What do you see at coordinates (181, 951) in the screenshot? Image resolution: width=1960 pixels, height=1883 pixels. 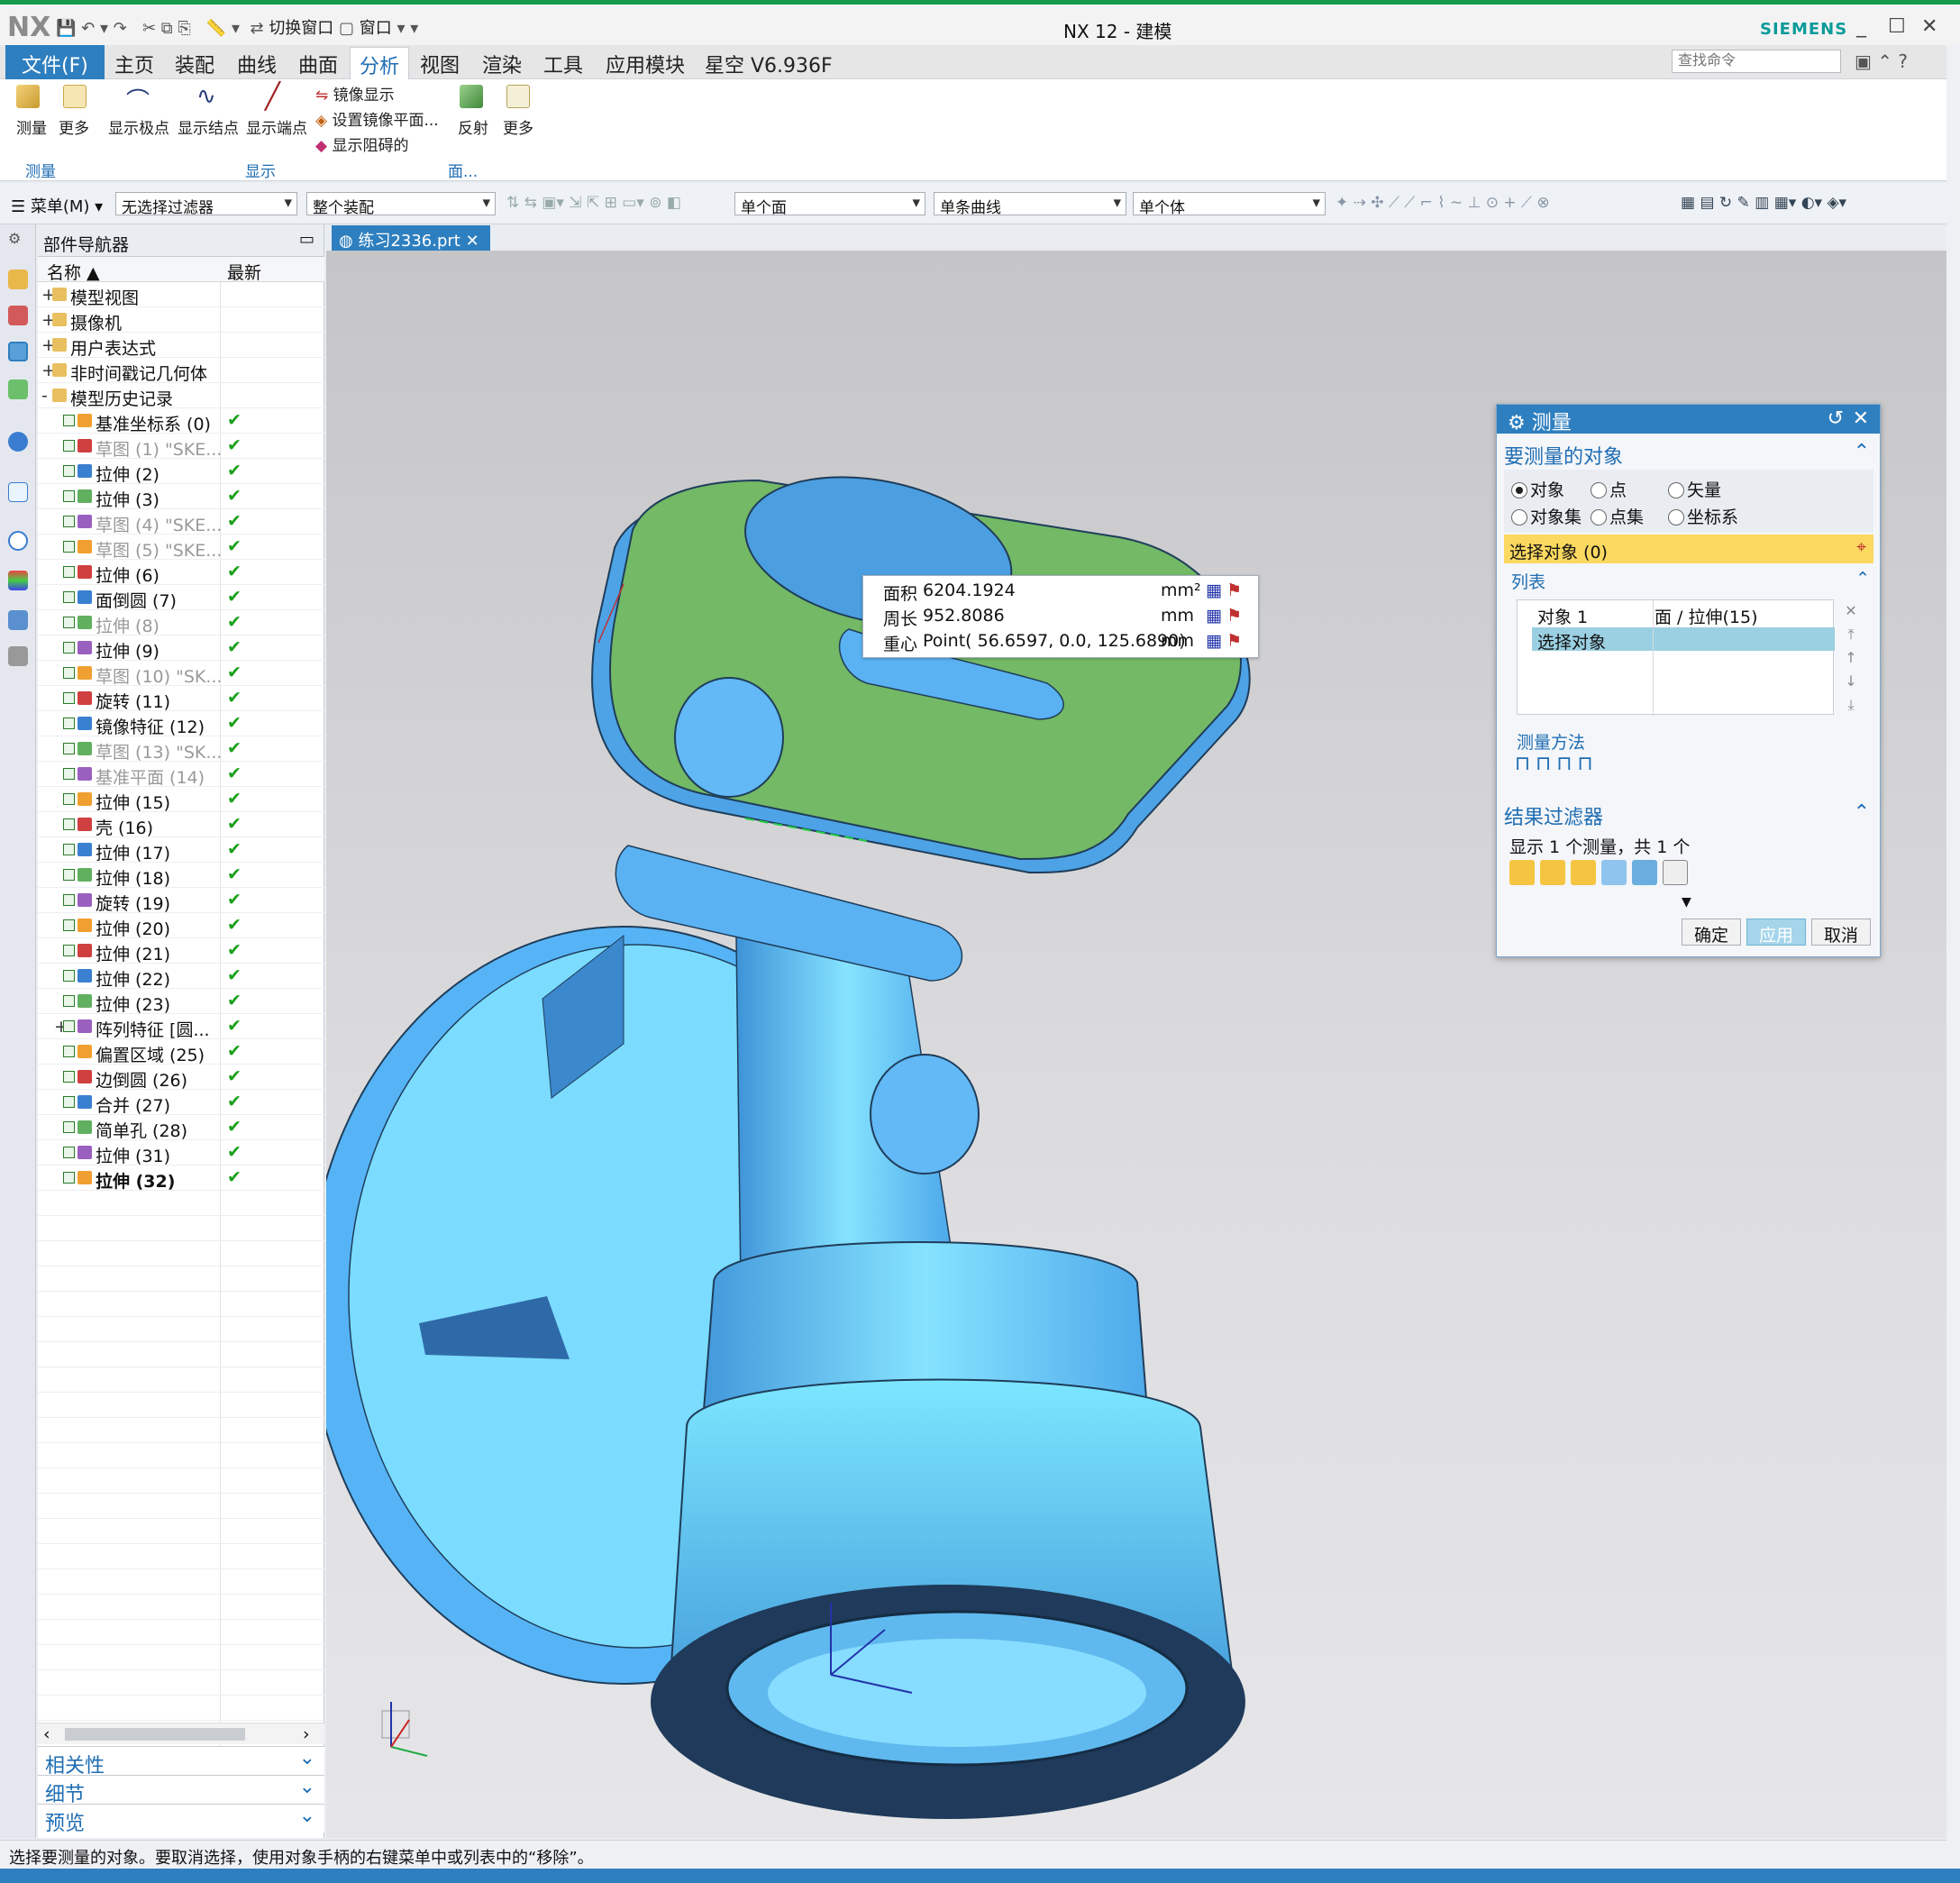 I see `tree-node: 拉伸 (21) ✔` at bounding box center [181, 951].